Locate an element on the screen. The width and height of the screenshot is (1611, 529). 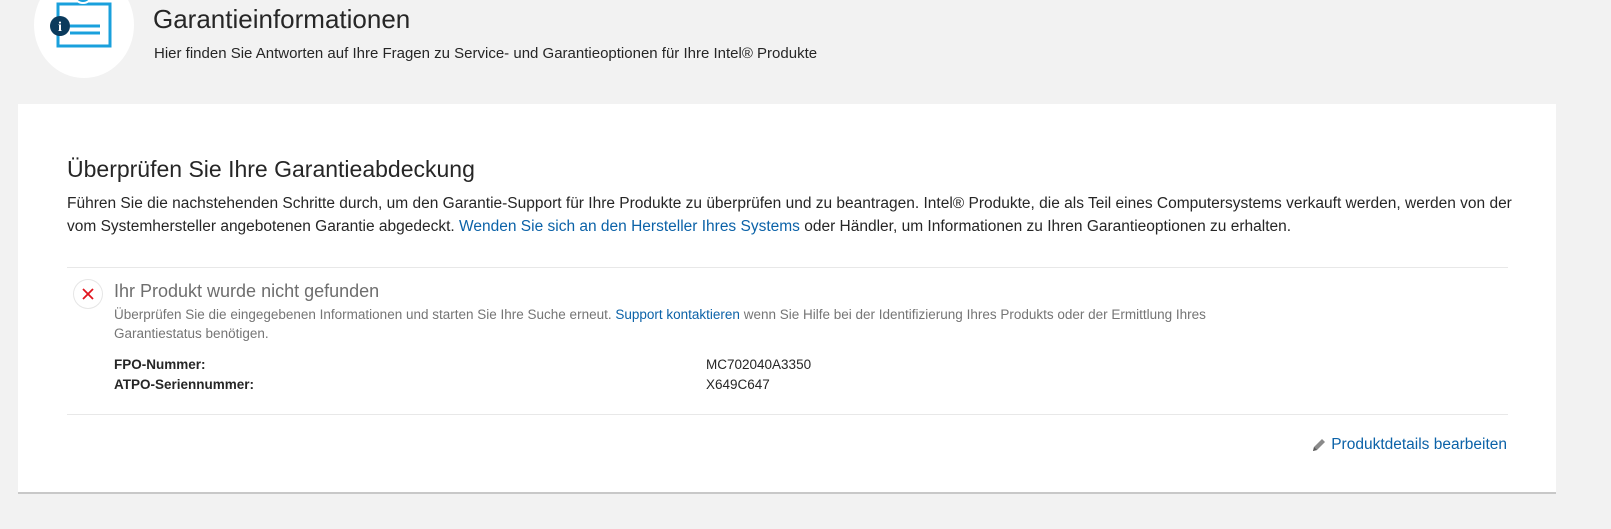
error-title: Ihr Produkt wurde nicht gefunden is located at coordinates (247, 291).